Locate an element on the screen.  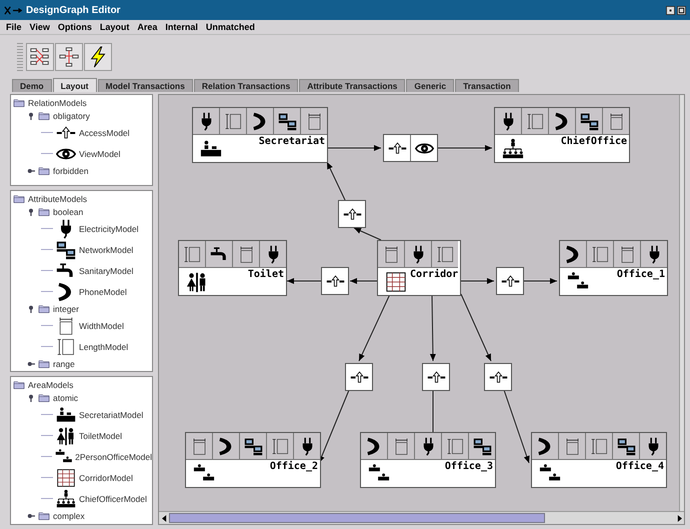
room-label: Office_1 is located at coordinates (640, 274).